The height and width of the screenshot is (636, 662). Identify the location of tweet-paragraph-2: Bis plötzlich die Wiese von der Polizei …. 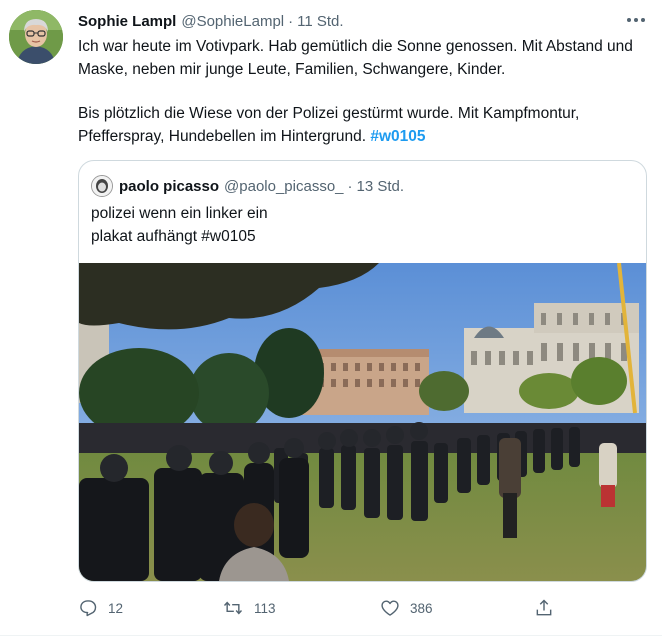
(359, 125).